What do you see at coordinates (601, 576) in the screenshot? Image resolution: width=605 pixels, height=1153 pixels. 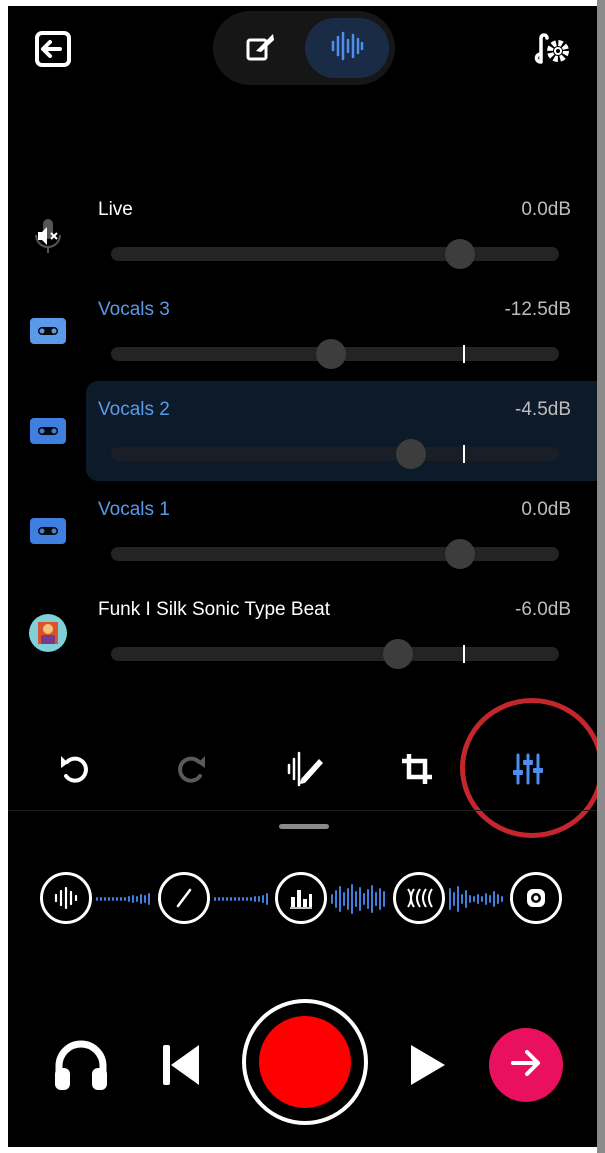 I see `scrollbar-edge` at bounding box center [601, 576].